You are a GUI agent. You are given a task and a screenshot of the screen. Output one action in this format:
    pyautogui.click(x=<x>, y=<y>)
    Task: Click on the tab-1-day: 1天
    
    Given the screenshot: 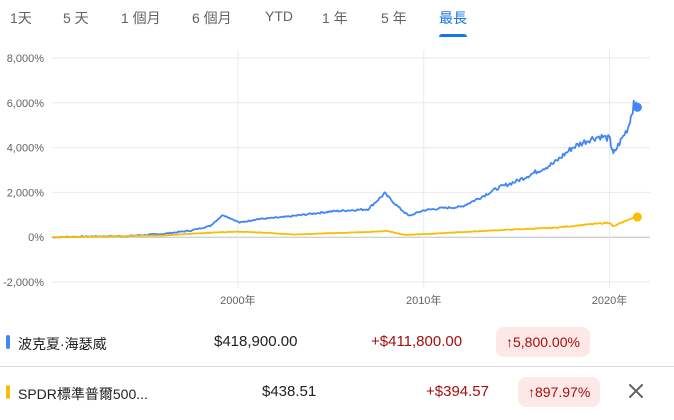 What is the action you would take?
    pyautogui.click(x=21, y=18)
    